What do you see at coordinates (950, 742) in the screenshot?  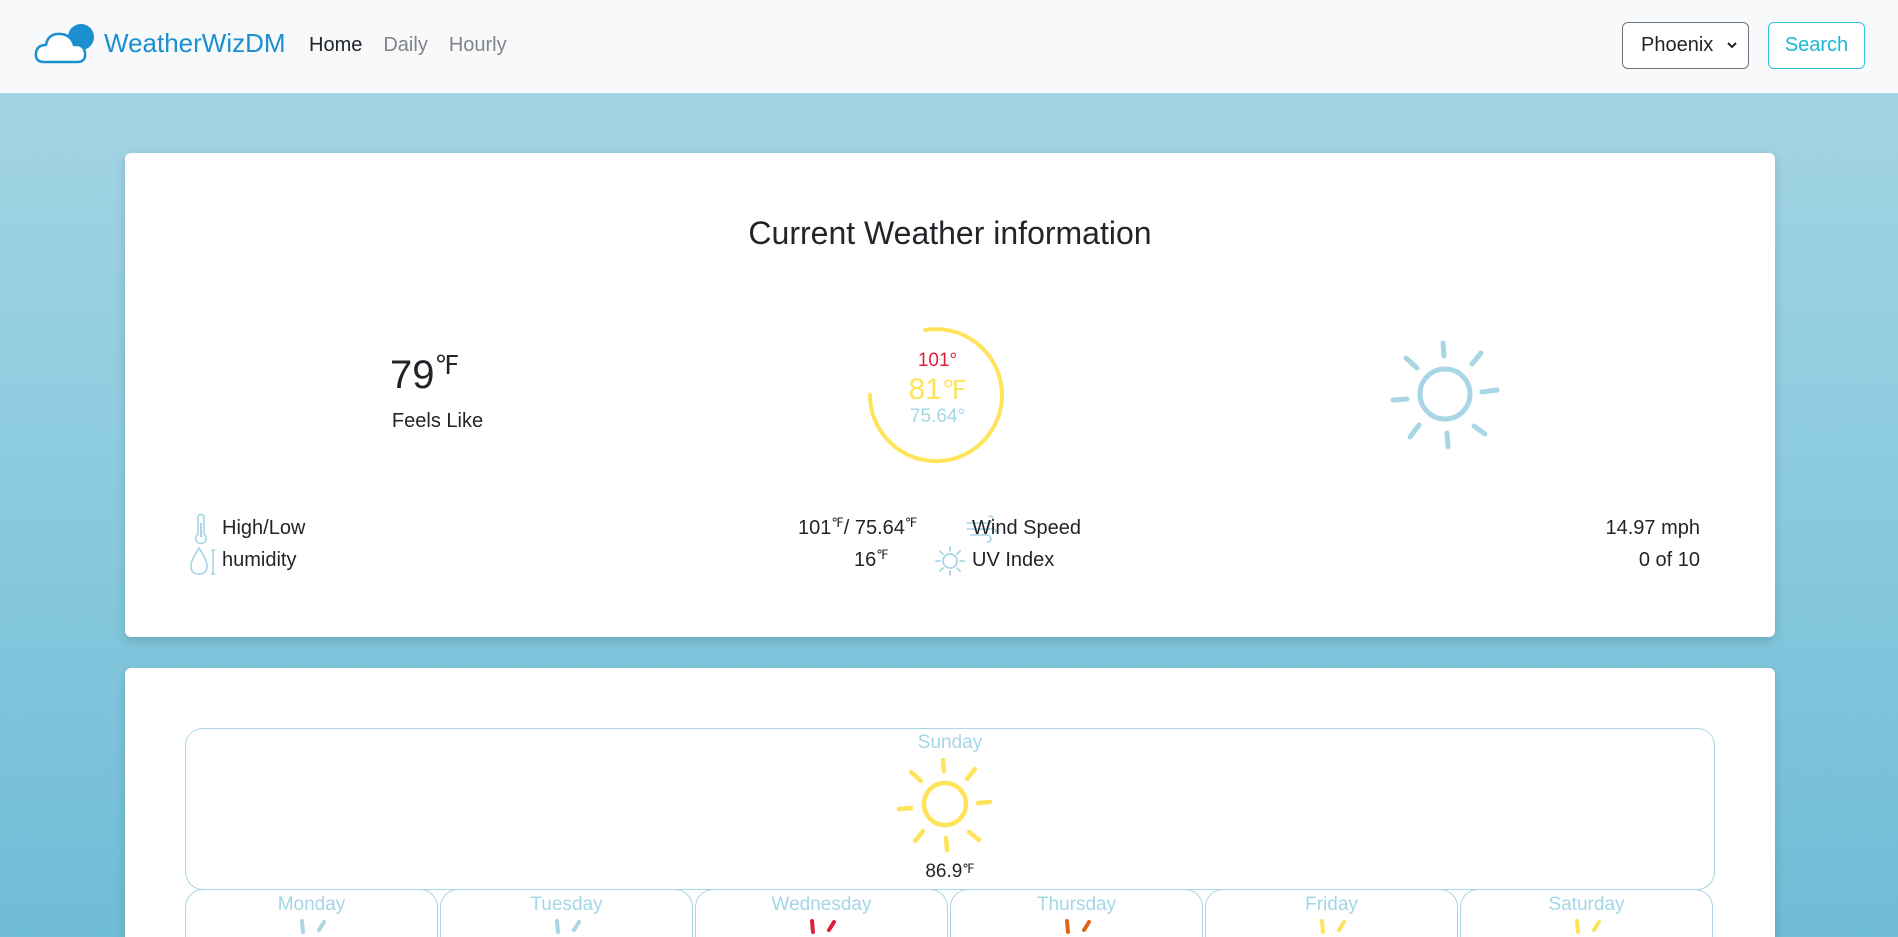 I see `today-name: Sunday` at bounding box center [950, 742].